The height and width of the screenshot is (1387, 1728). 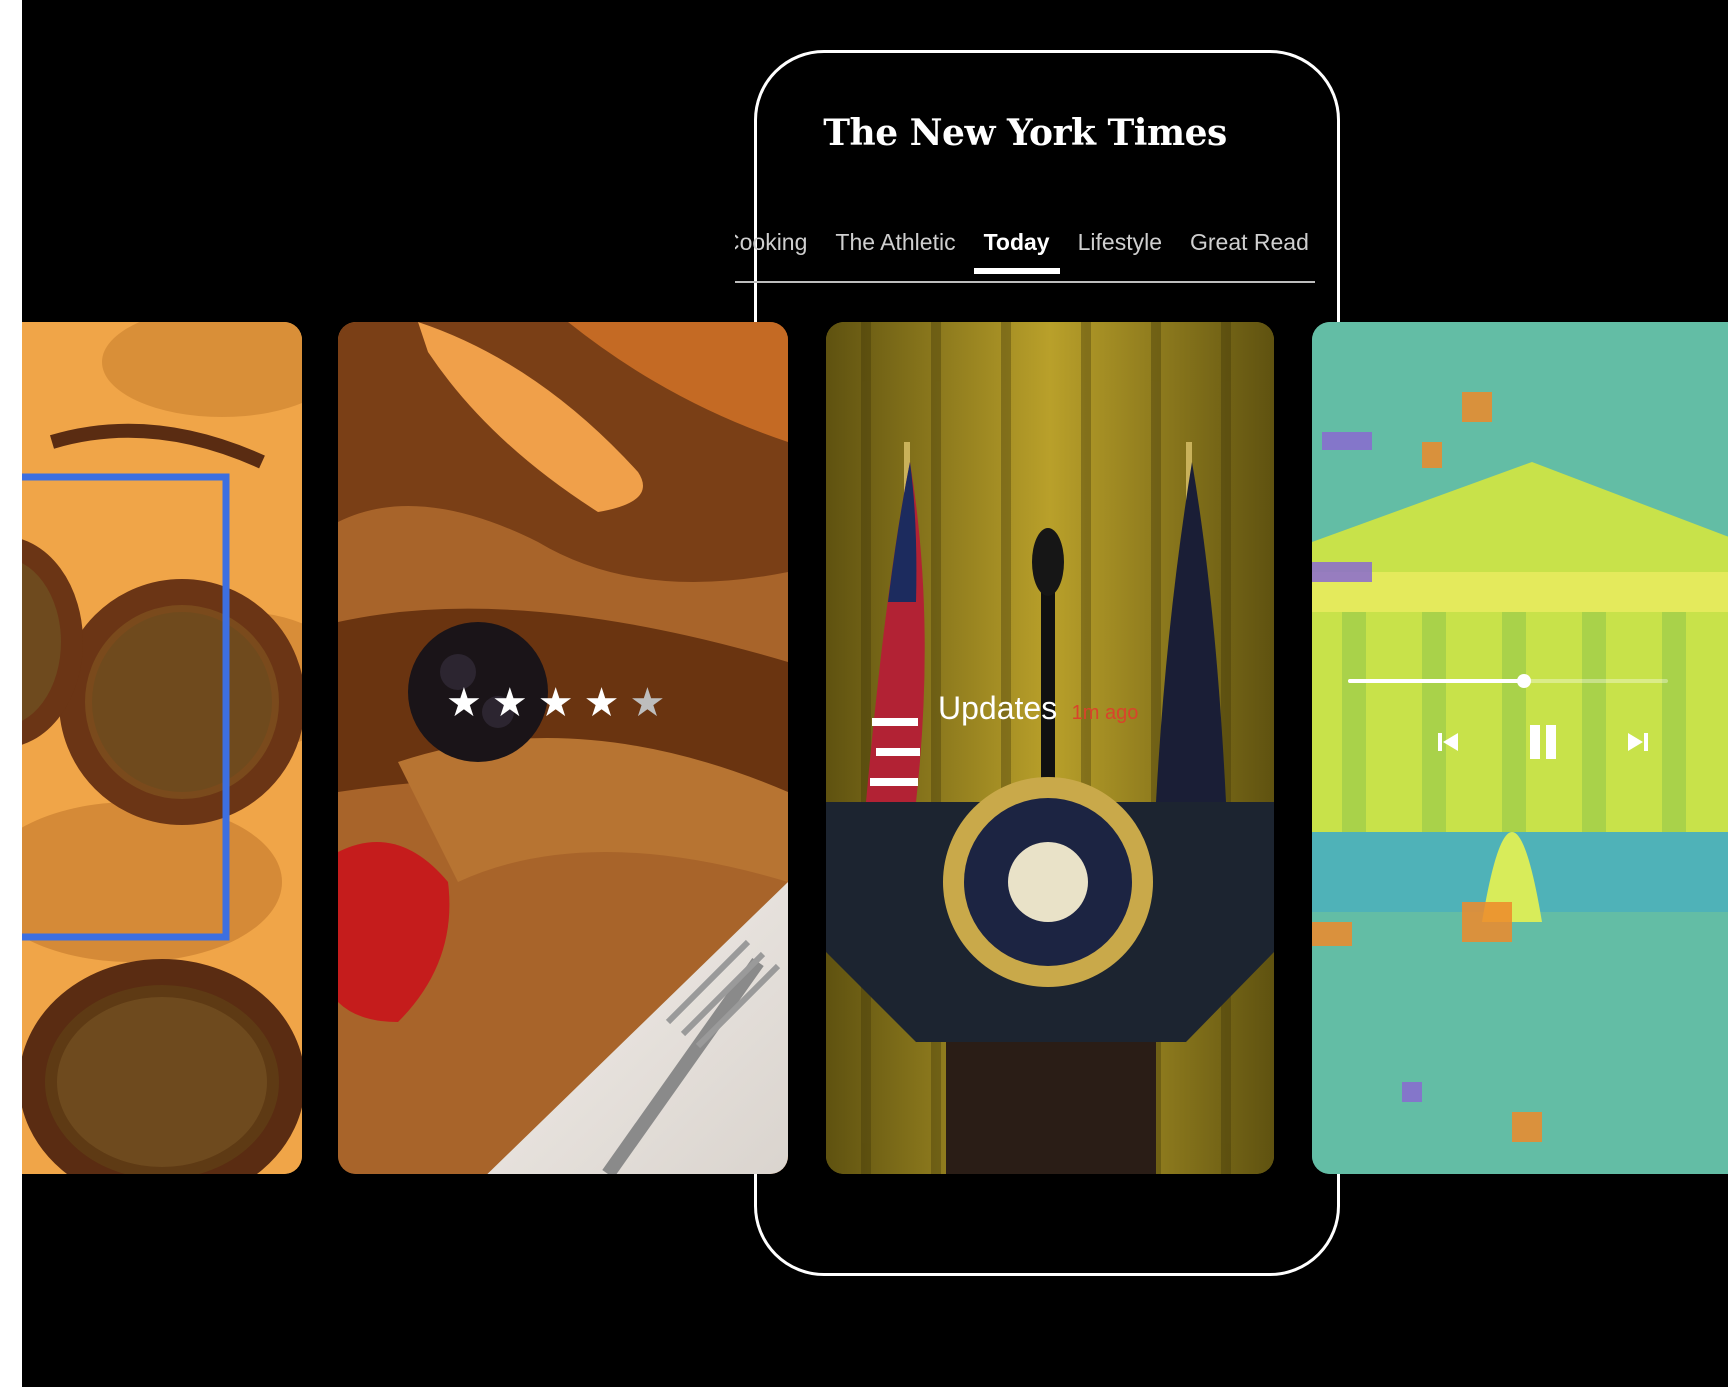 I want to click on update-timestamp: 1m ago, so click(x=1105, y=713).